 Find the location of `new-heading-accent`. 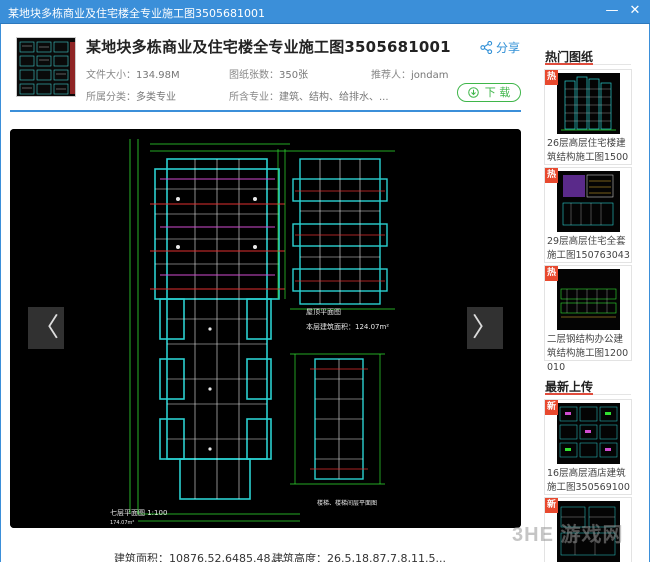

new-heading-accent is located at coordinates (569, 394).